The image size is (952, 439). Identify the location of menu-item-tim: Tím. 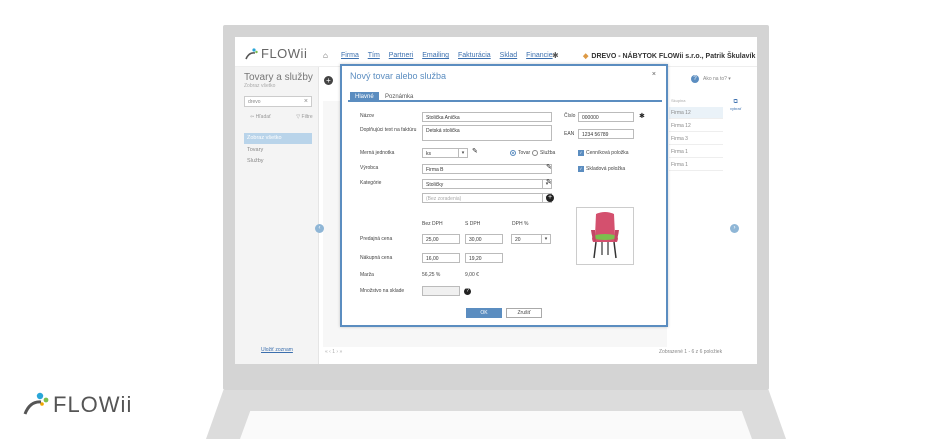
(374, 55).